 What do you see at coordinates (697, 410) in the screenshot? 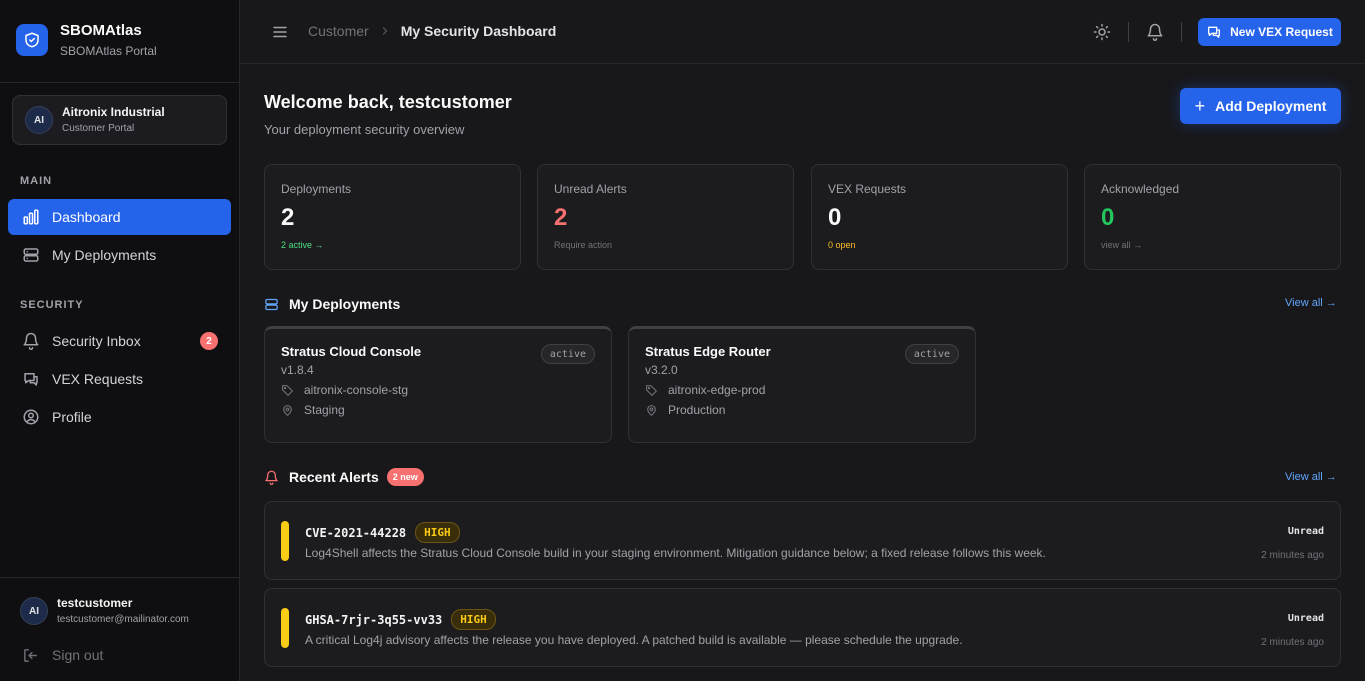
I see `deployment-environment: Production` at bounding box center [697, 410].